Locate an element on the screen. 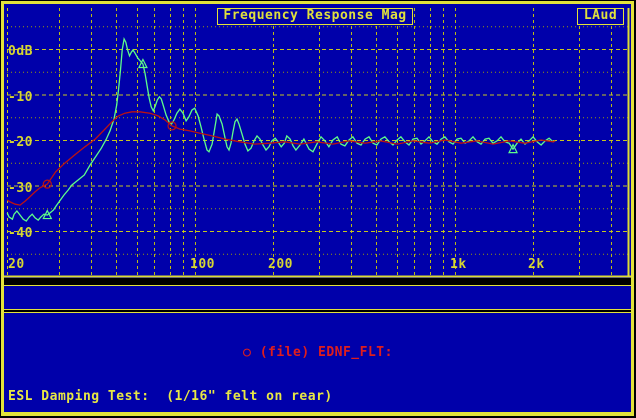 This screenshot has width=636, height=418. y-tick-label: 0dB is located at coordinates (20, 51).